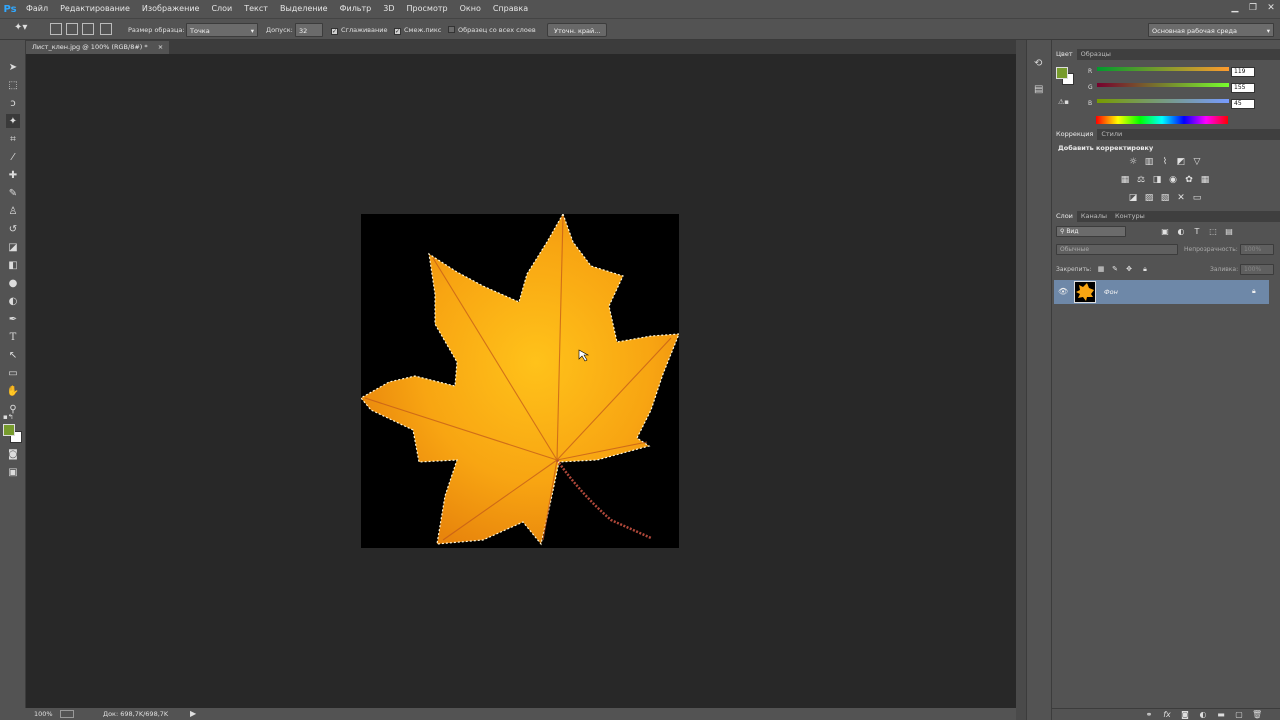  Describe the element at coordinates (1125, 180) in the screenshot. I see `hue-saturation-icon: ▦` at that location.